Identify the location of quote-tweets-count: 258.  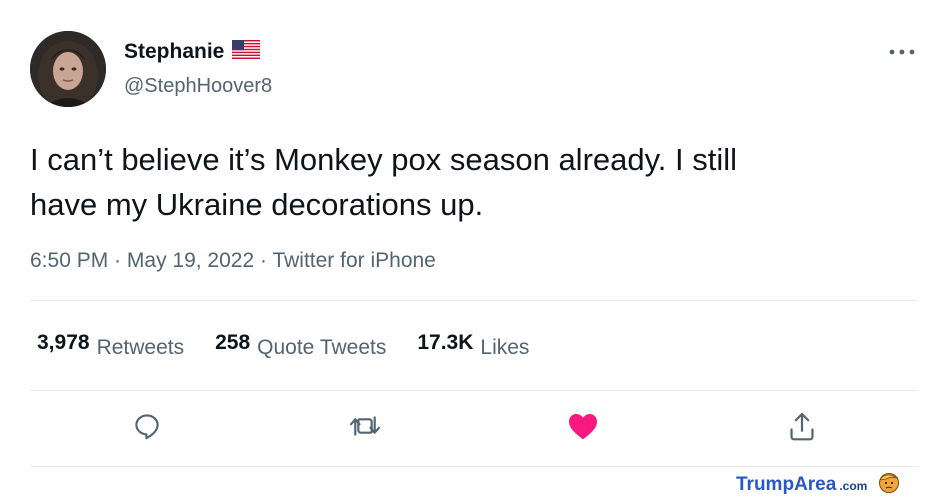
(233, 342).